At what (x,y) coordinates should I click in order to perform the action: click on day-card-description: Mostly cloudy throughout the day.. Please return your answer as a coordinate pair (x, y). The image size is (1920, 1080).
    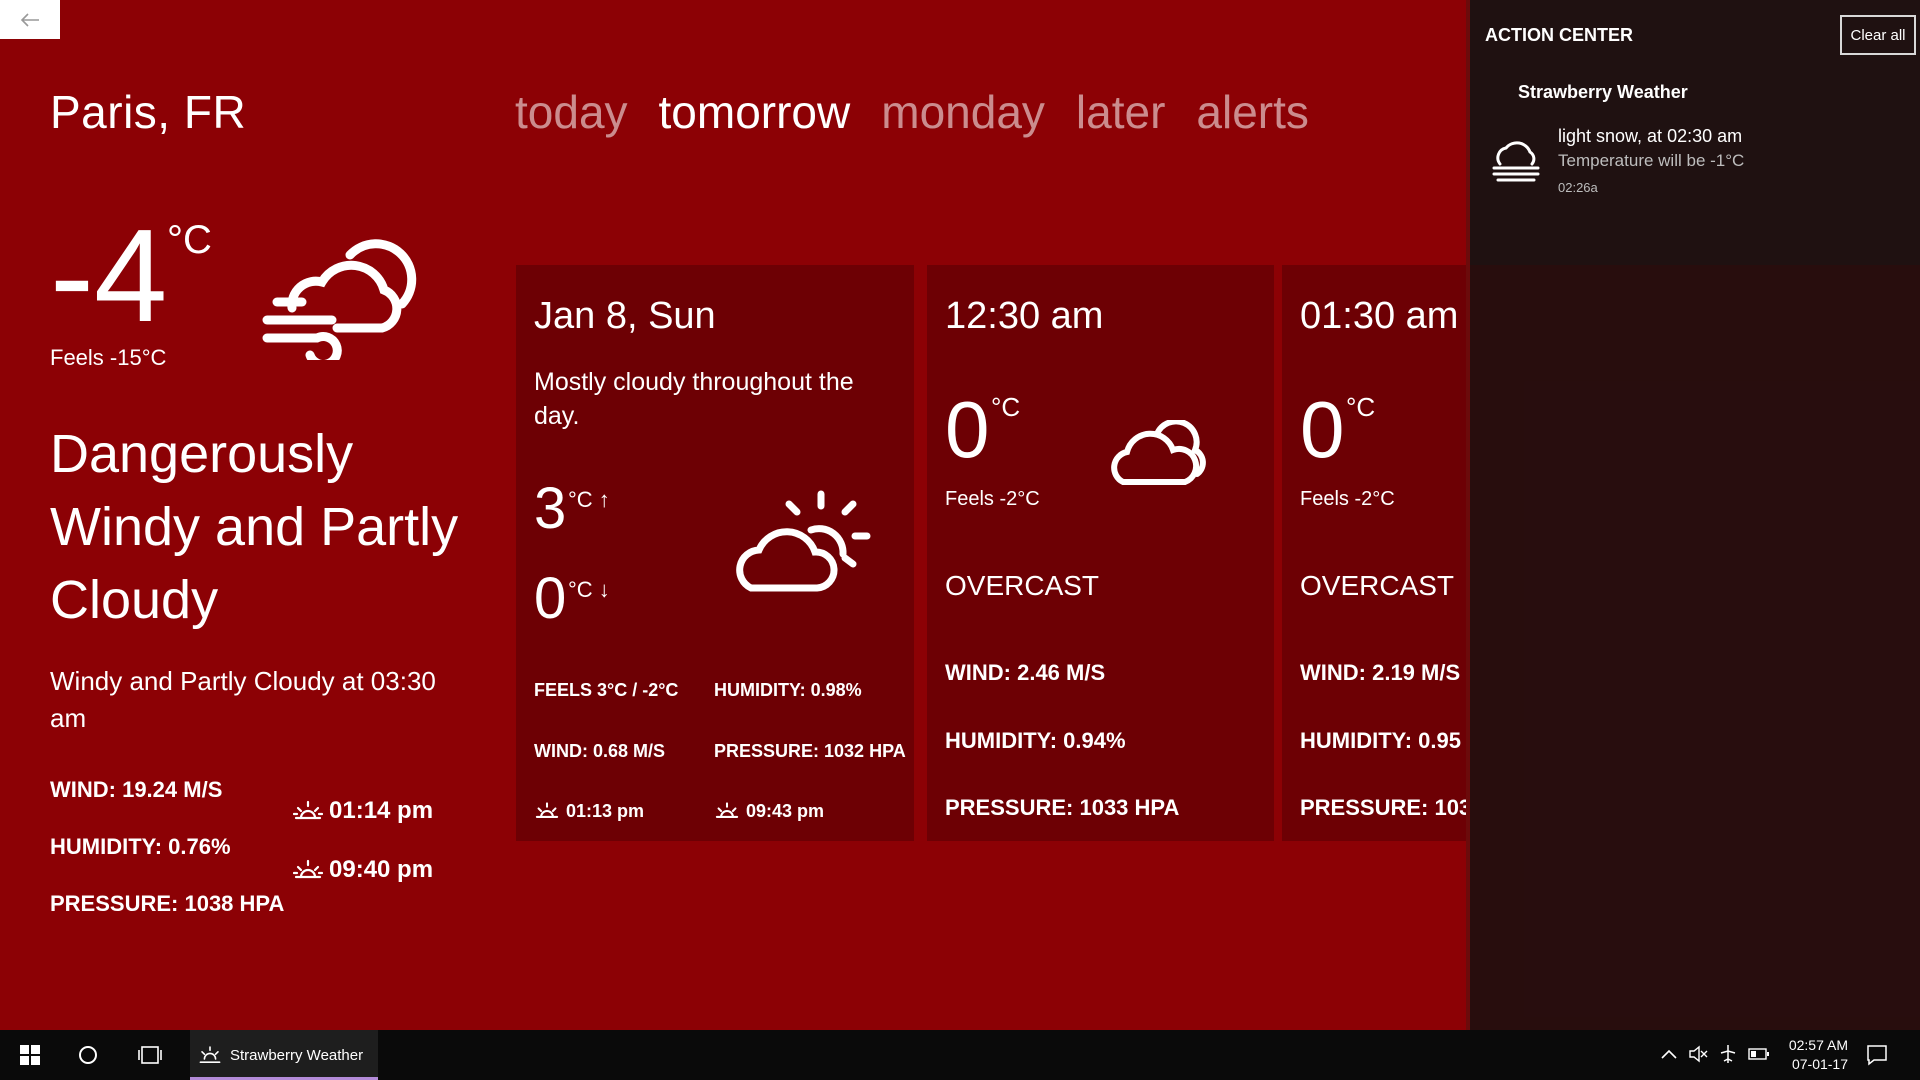
    Looking at the image, I should click on (694, 399).